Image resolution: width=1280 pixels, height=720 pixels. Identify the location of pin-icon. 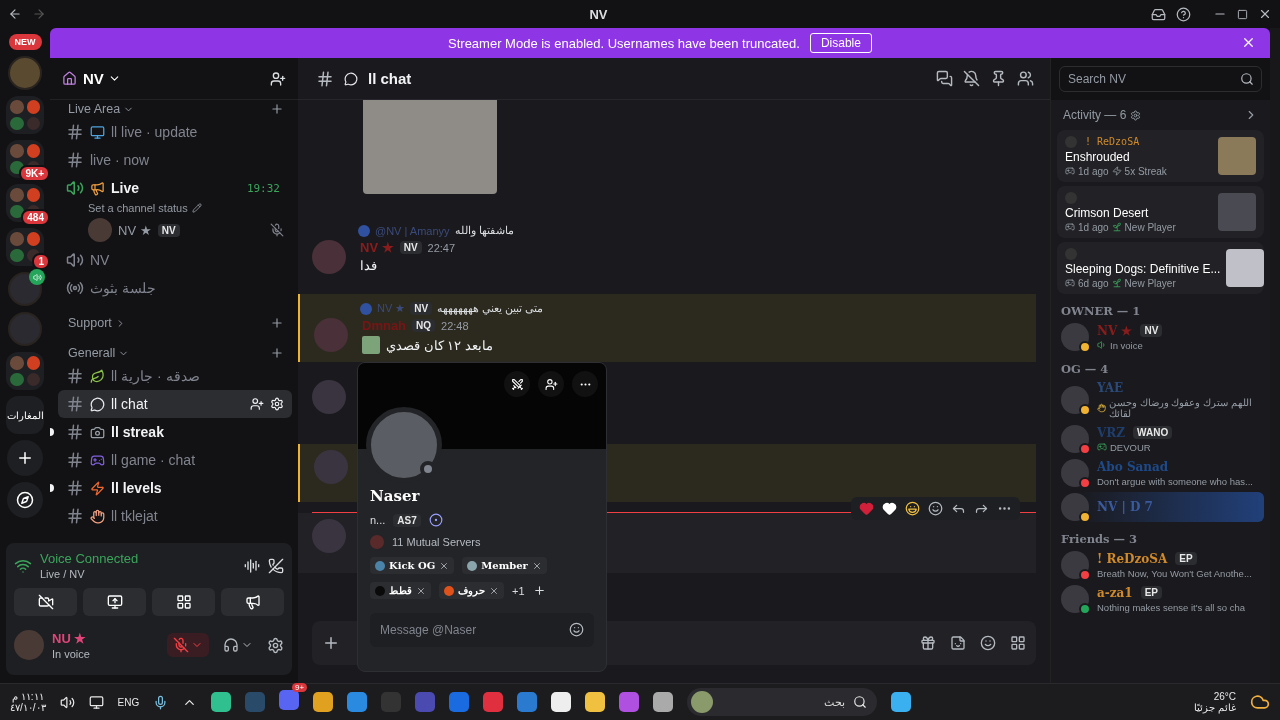
(998, 78).